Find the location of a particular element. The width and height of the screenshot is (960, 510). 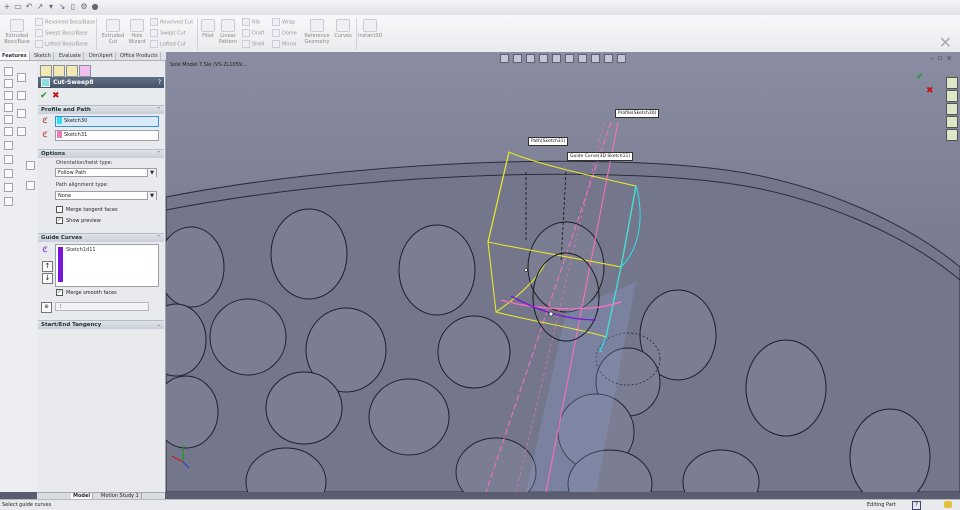

callout-profile: Profile(Sketch30) is located at coordinates (637, 113).